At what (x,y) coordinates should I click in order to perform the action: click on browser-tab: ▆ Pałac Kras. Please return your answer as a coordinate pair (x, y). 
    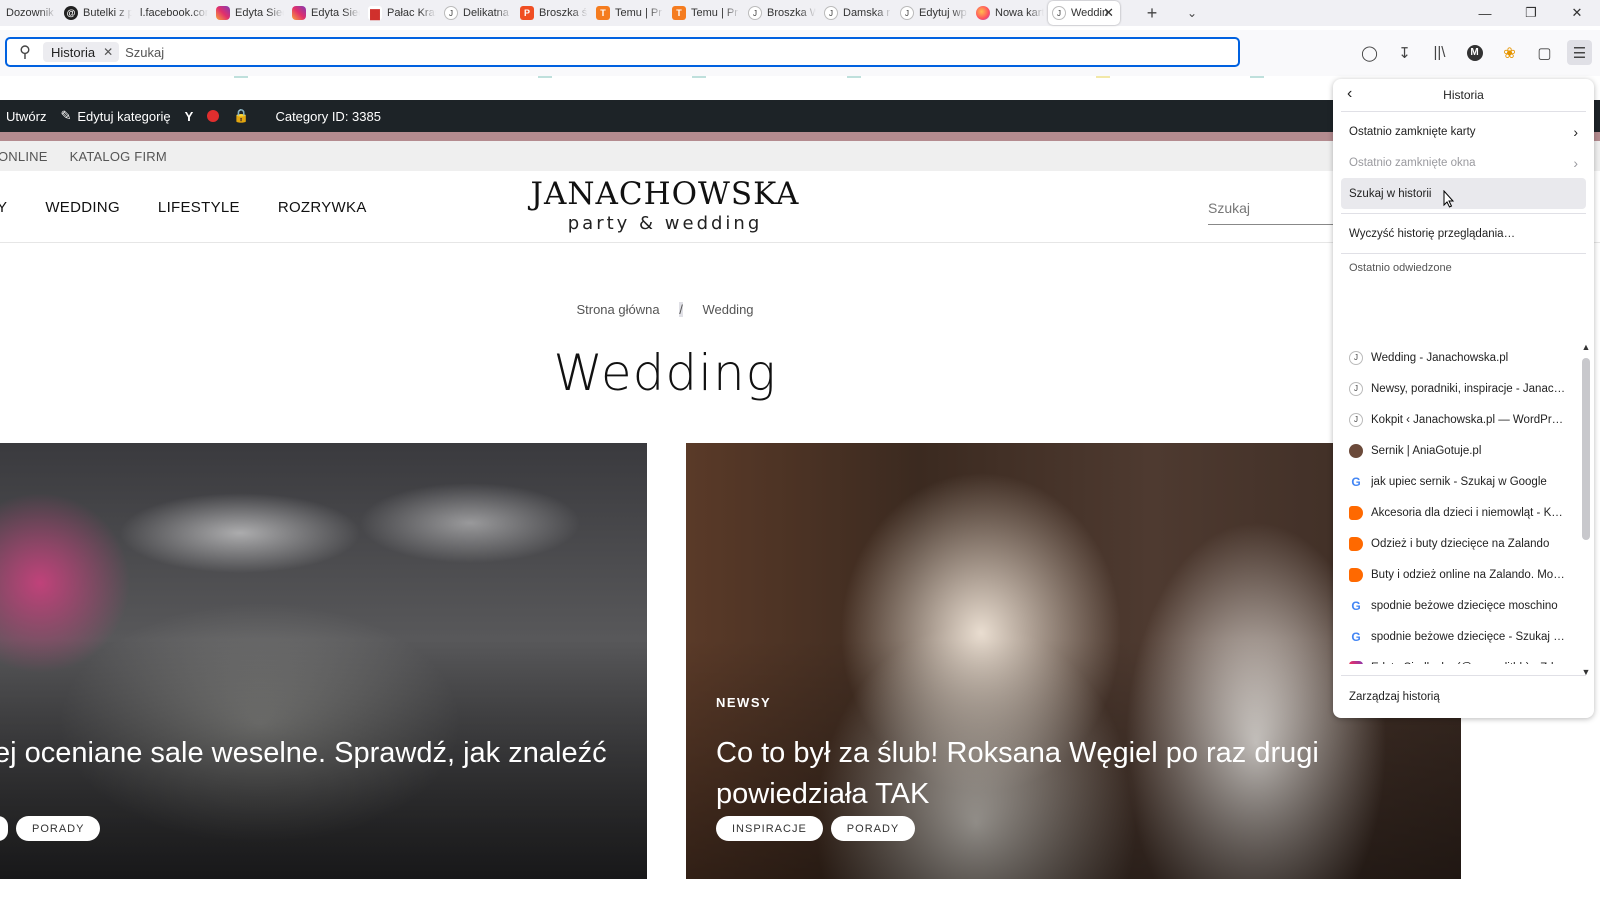
    Looking at the image, I should click on (400, 13).